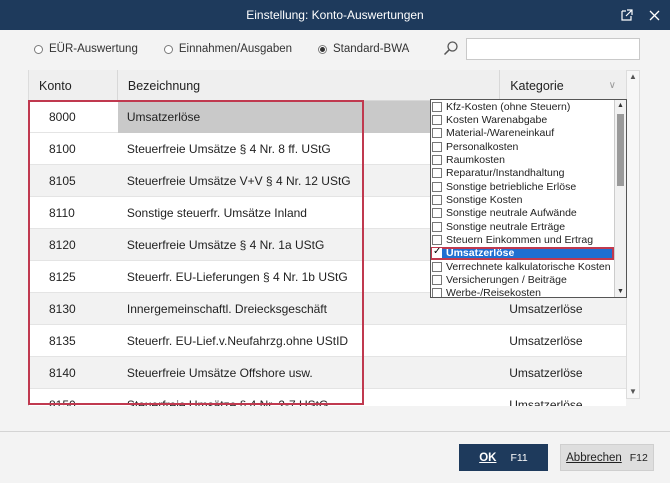 This screenshot has height=483, width=670. What do you see at coordinates (62, 308) in the screenshot?
I see `cell-konto: 8130` at bounding box center [62, 308].